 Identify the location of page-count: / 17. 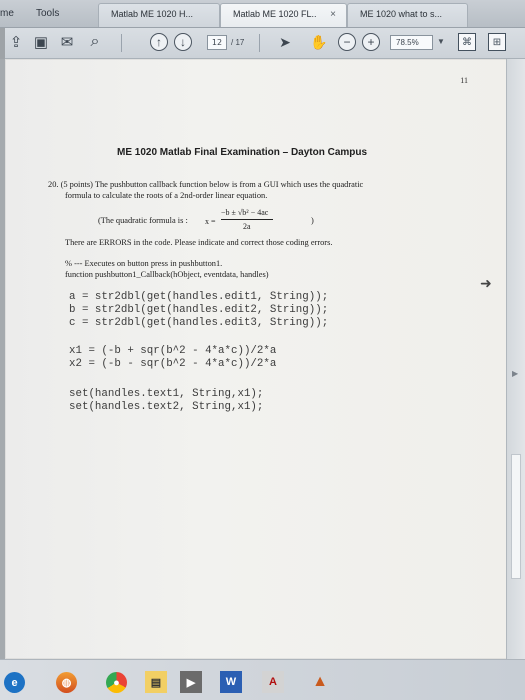
(238, 42).